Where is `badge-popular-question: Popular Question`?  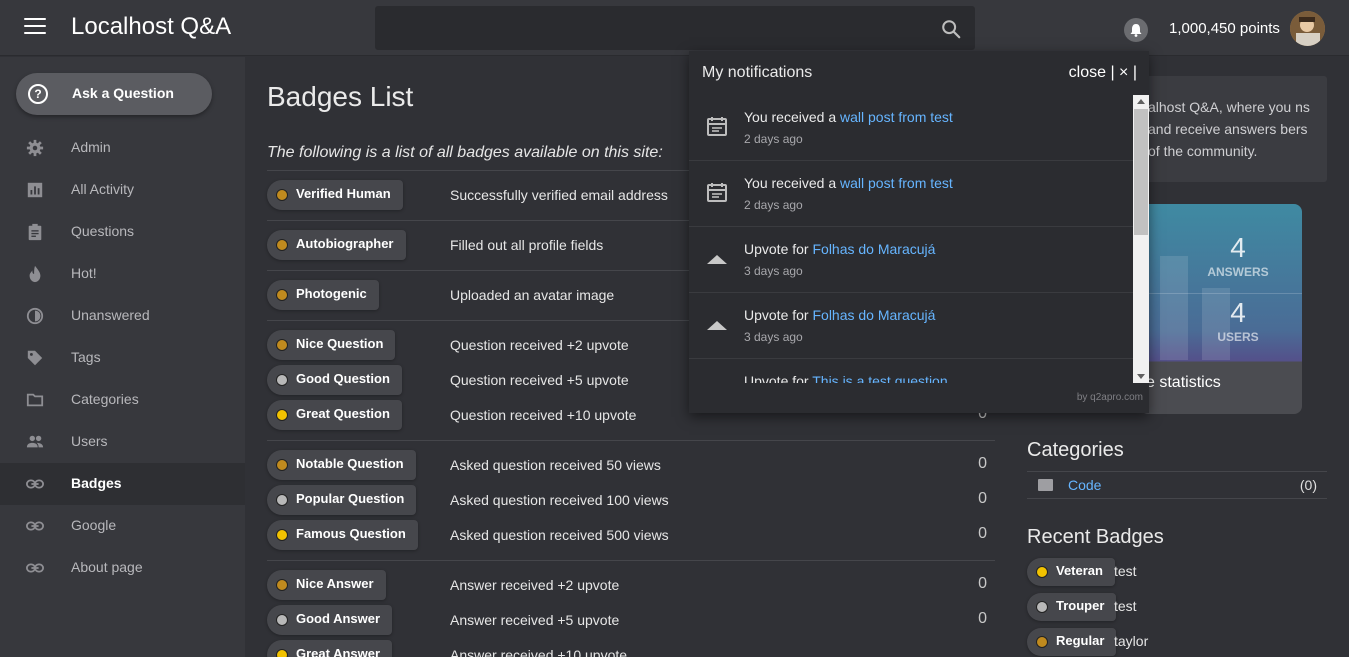
badge-popular-question: Popular Question is located at coordinates (342, 500).